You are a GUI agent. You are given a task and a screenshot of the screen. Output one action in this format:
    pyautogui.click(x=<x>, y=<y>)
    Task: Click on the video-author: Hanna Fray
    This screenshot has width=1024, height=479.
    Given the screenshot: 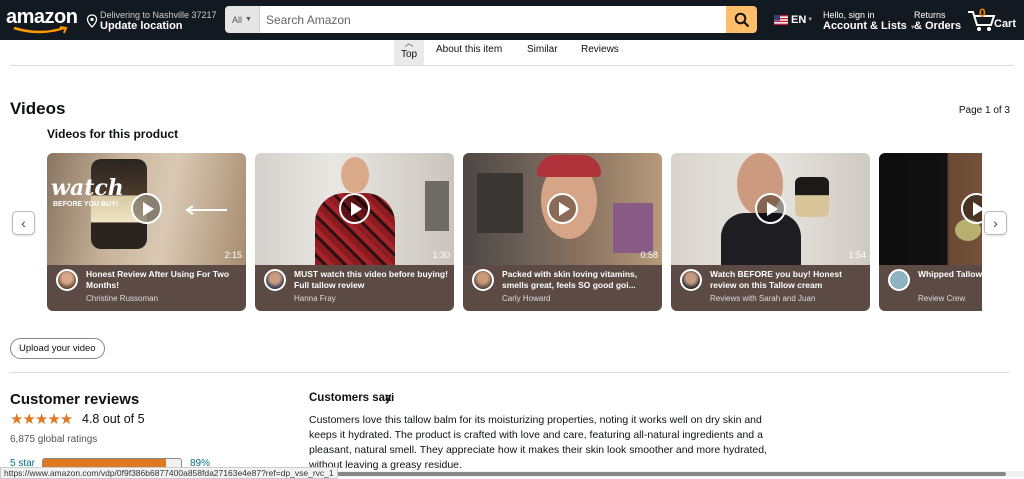 What is the action you would take?
    pyautogui.click(x=315, y=298)
    